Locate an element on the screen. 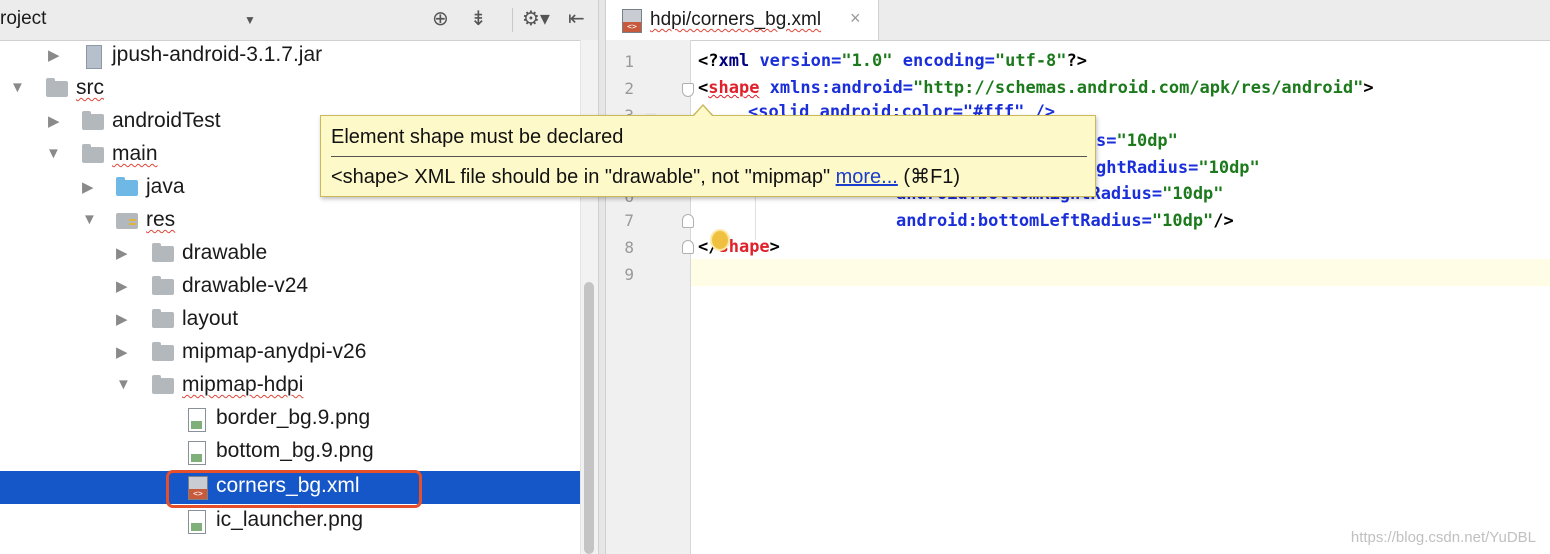 The width and height of the screenshot is (1550, 554). code-line-8: </shape> is located at coordinates (739, 247).